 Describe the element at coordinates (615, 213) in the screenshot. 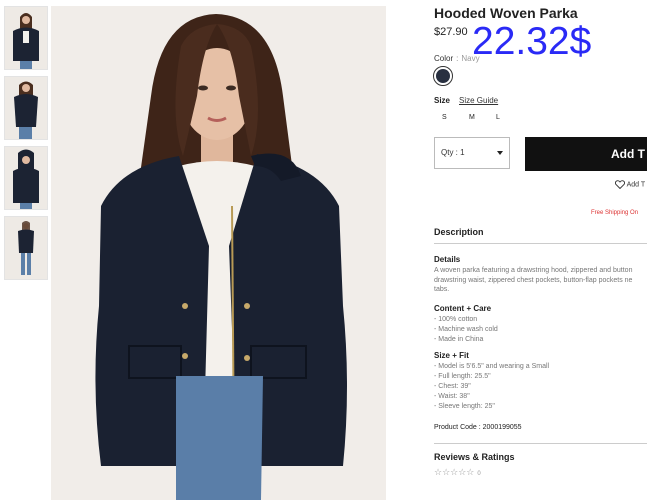

I see `free-shipping-notice: Free Shipping On` at that location.